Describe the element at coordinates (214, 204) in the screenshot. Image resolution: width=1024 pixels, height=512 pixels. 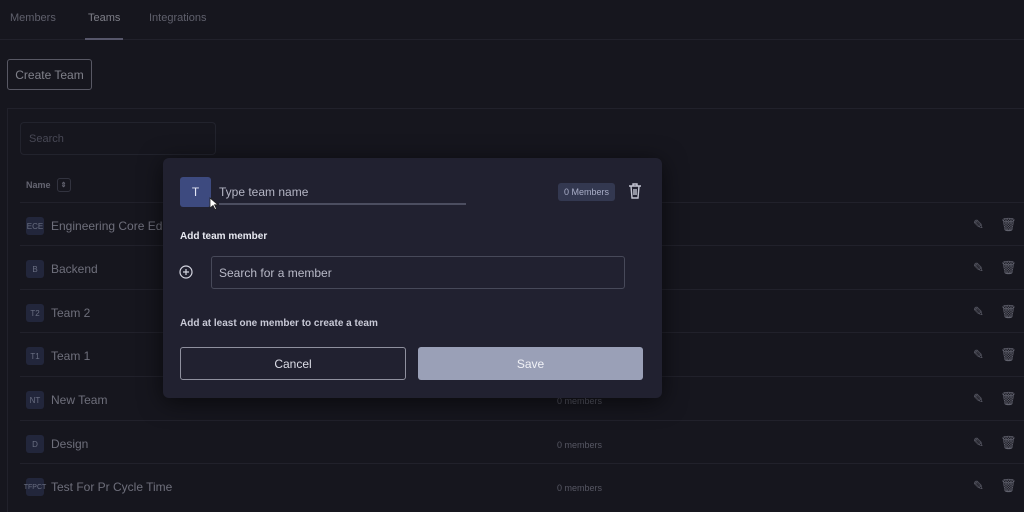
I see `mouse-cursor-icon` at that location.